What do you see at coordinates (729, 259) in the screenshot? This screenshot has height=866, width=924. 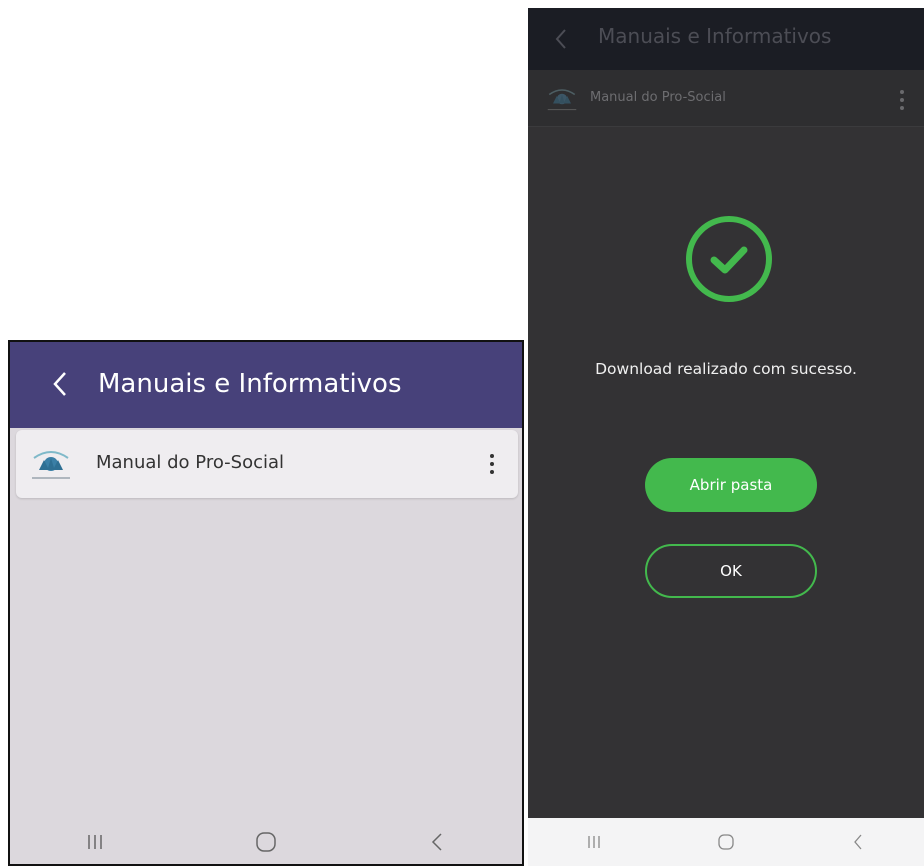 I see `check-circle-icon` at bounding box center [729, 259].